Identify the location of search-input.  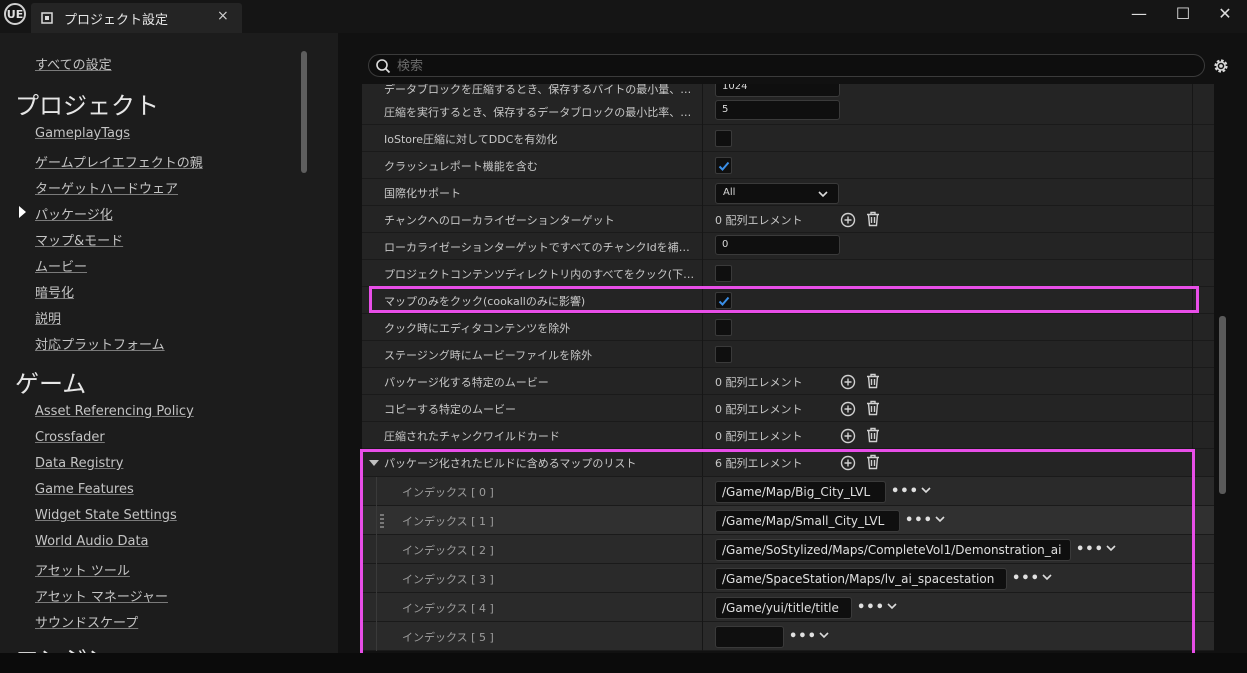
(792, 66).